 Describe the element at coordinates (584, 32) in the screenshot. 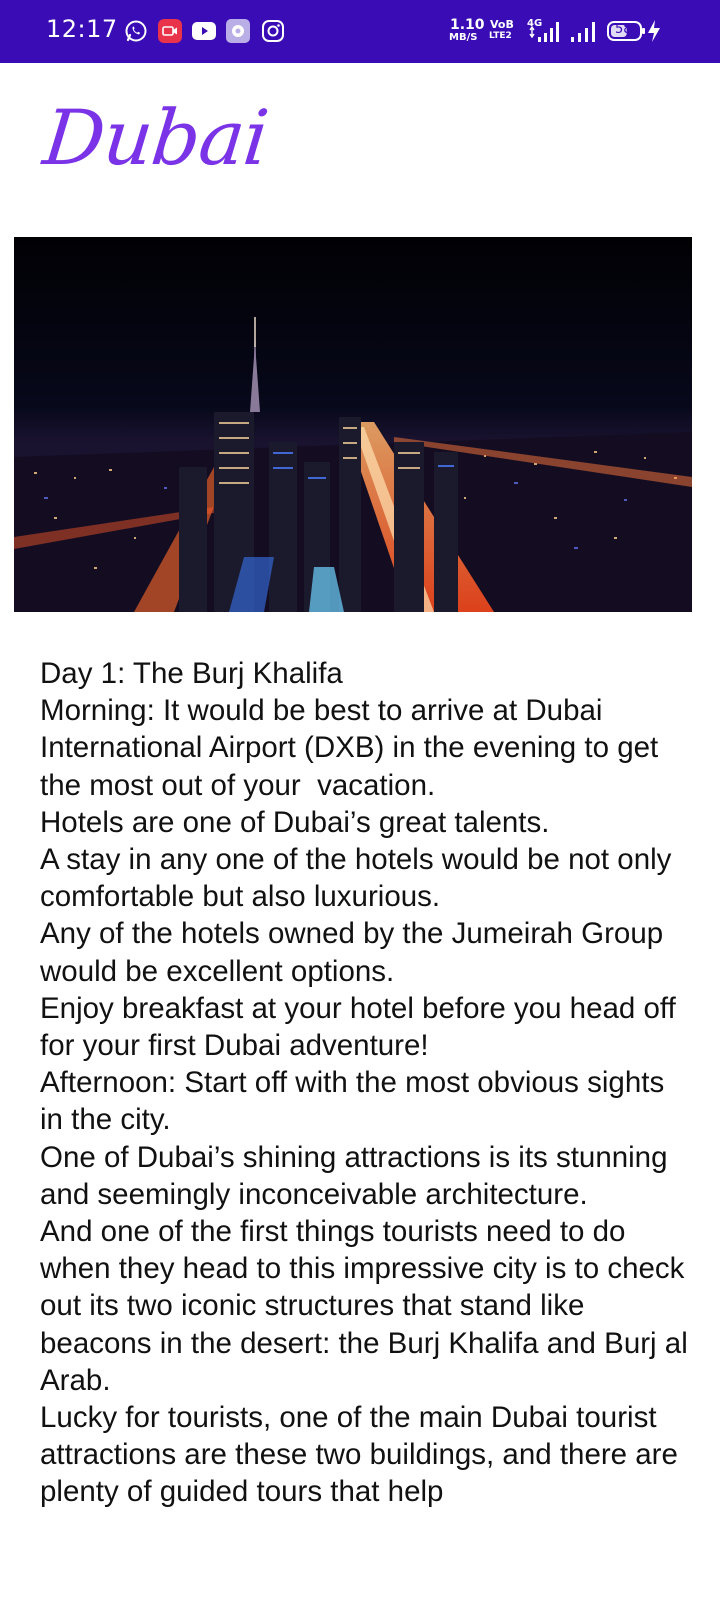

I see `signal-strength-2-icon` at that location.